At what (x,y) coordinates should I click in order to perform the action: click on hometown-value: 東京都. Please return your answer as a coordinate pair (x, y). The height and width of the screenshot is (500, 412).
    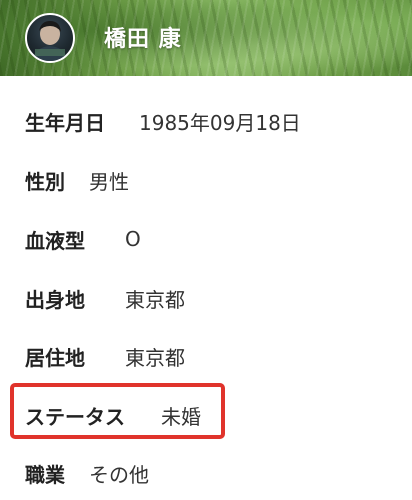
    Looking at the image, I should click on (155, 299).